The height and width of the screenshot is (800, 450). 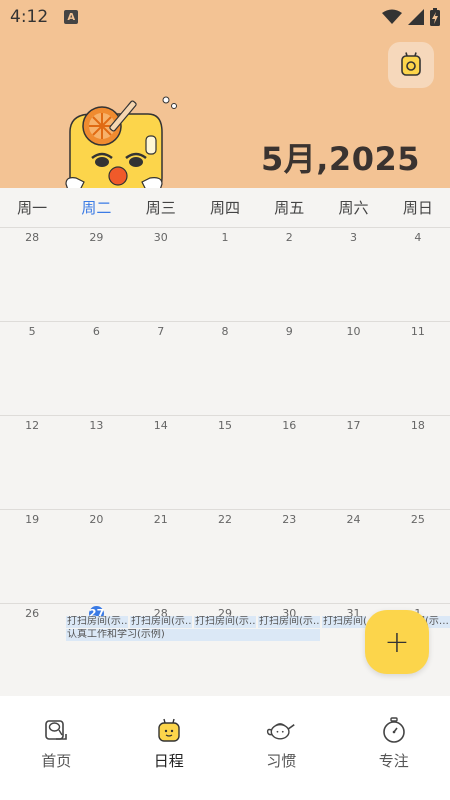 I want to click on week-row: 12 13 14 15 16 17 18, so click(x=225, y=463).